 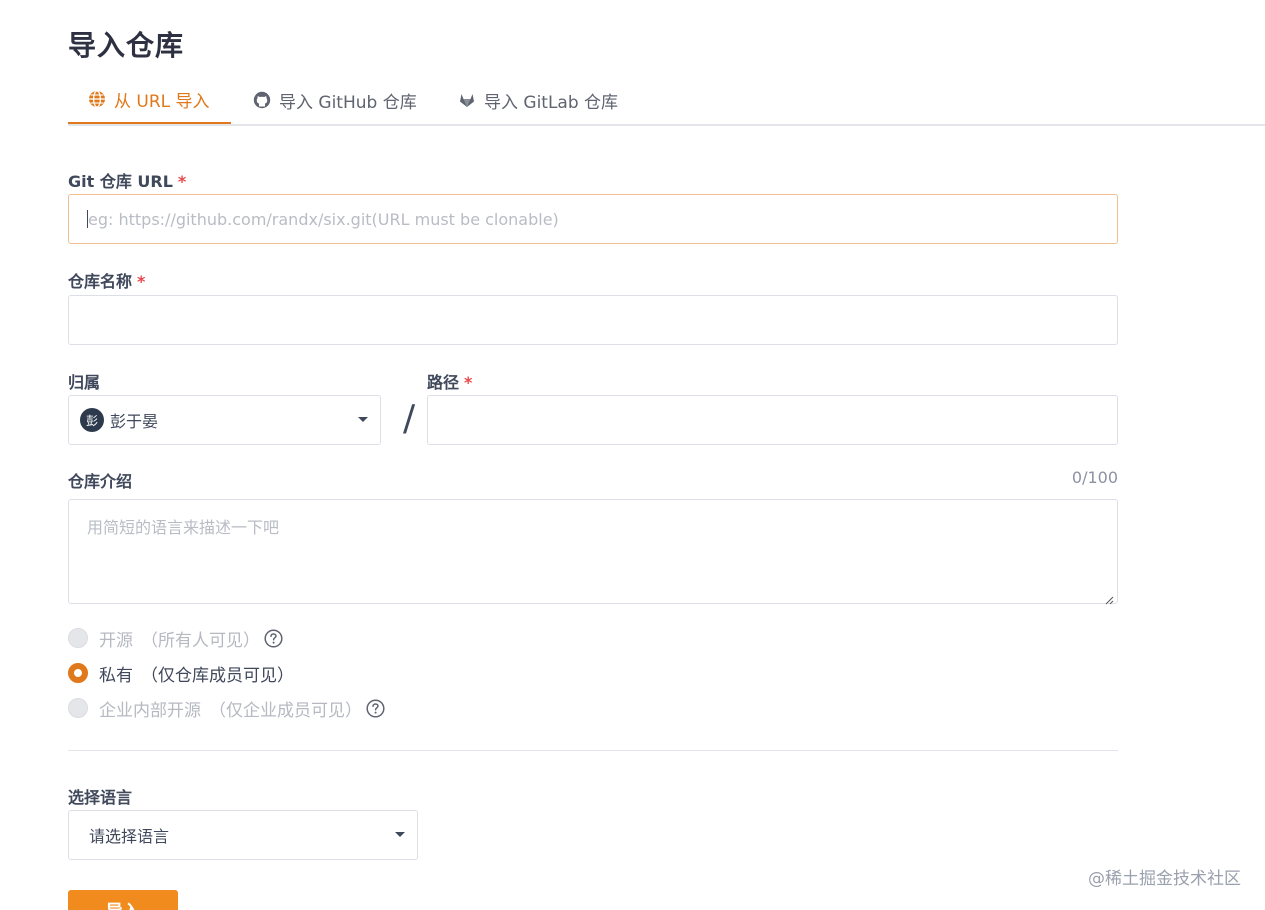 I want to click on radio-label: 私有, so click(x=116, y=675).